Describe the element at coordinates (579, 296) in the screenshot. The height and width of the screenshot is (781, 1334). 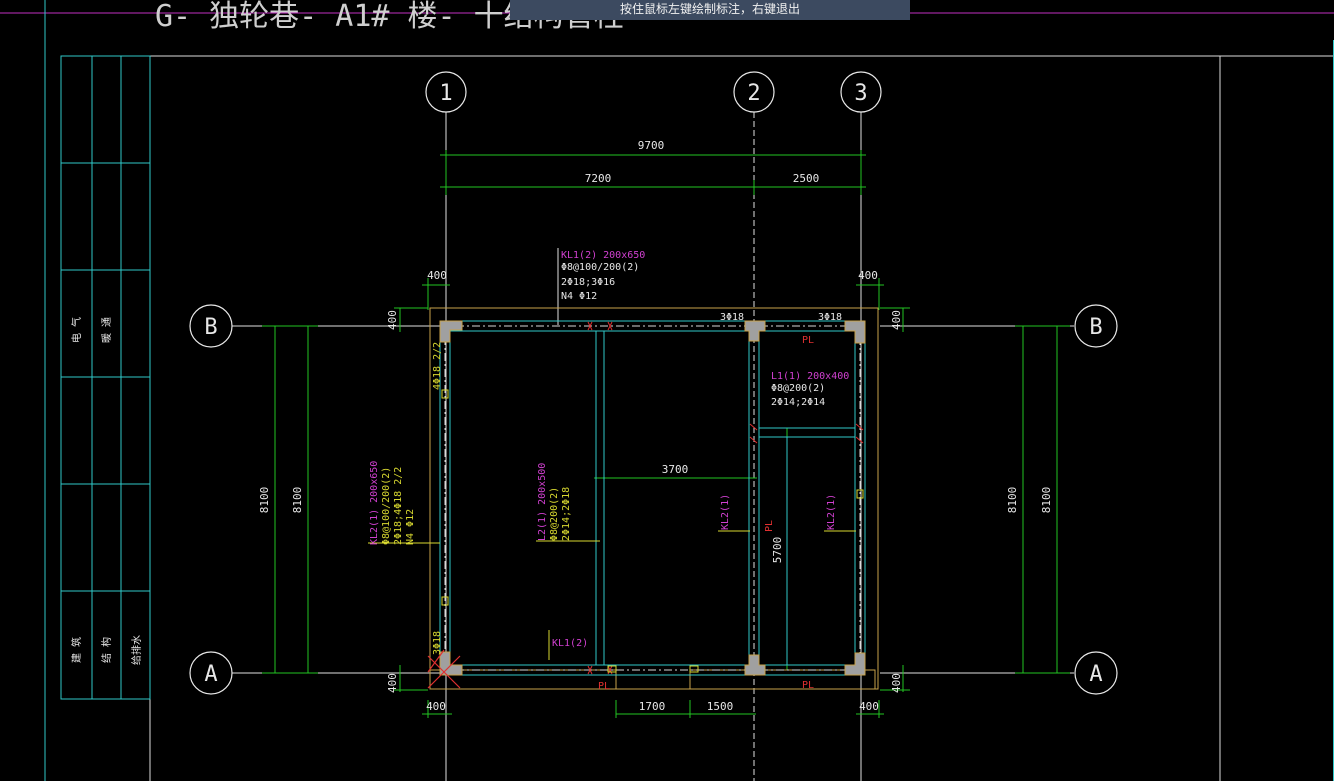
I see `label-kl1-waist: N4 Φ12` at that location.